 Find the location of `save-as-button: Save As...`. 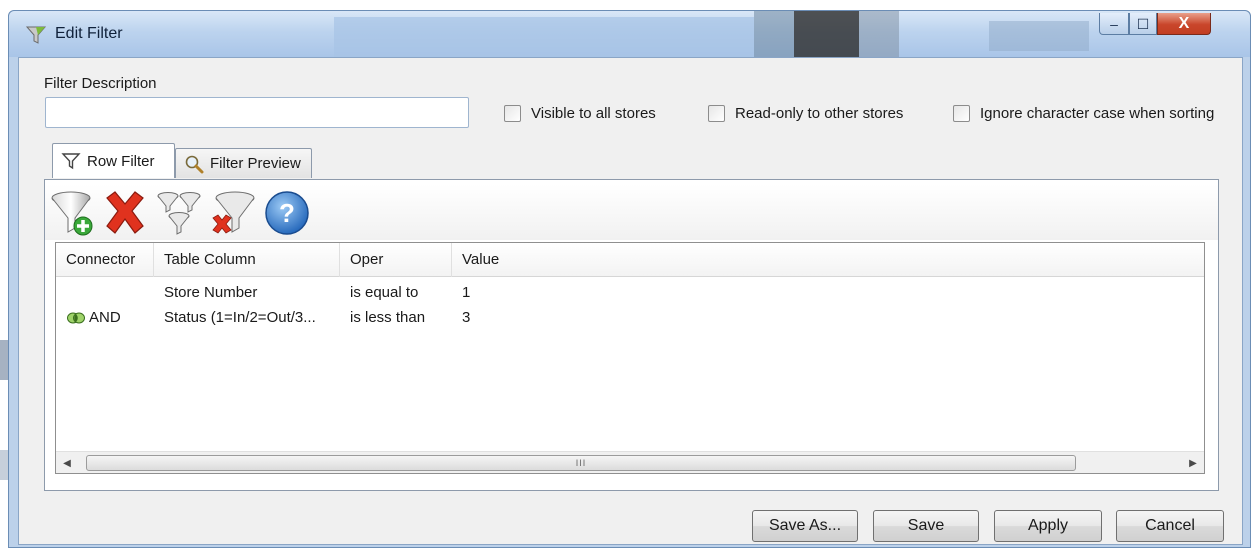

save-as-button: Save As... is located at coordinates (805, 526).